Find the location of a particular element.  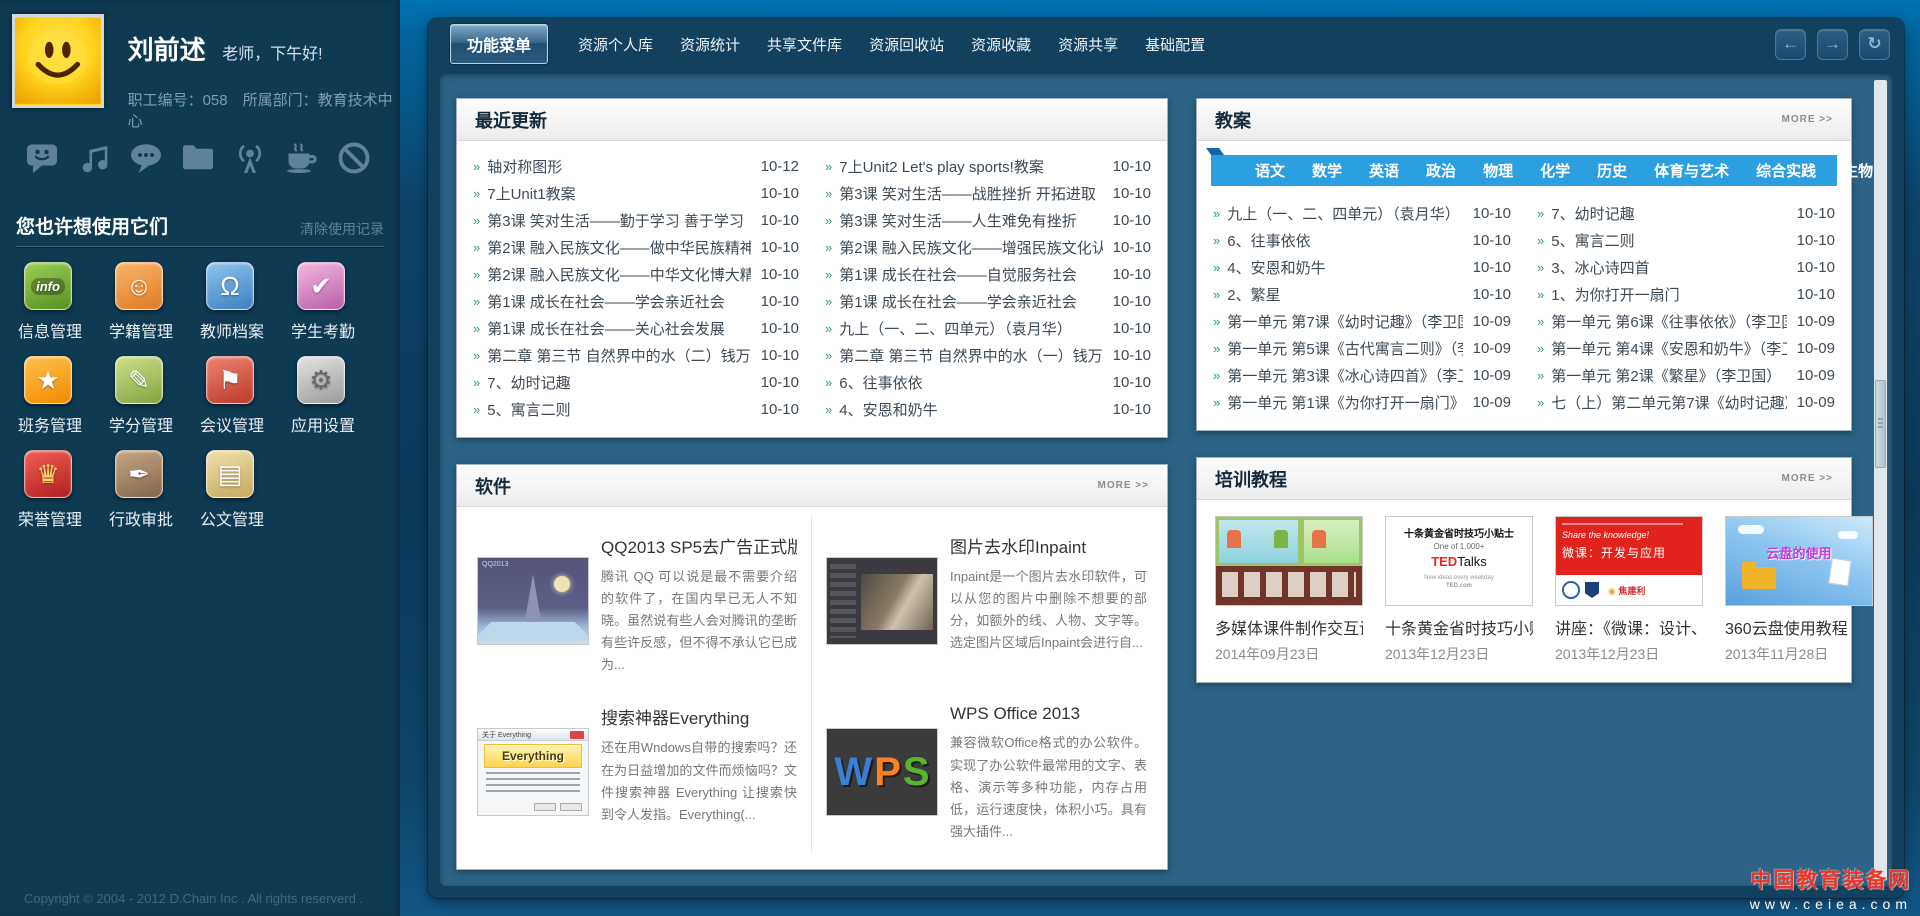

subject-tab: 化学 is located at coordinates (1555, 170).